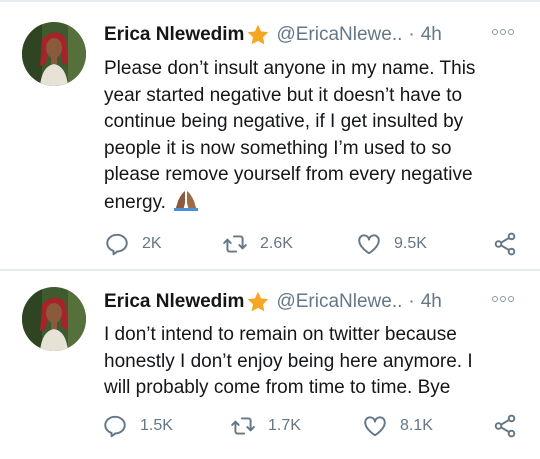 The height and width of the screenshot is (459, 540). I want to click on retweet-button: 2.6K, so click(257, 244).